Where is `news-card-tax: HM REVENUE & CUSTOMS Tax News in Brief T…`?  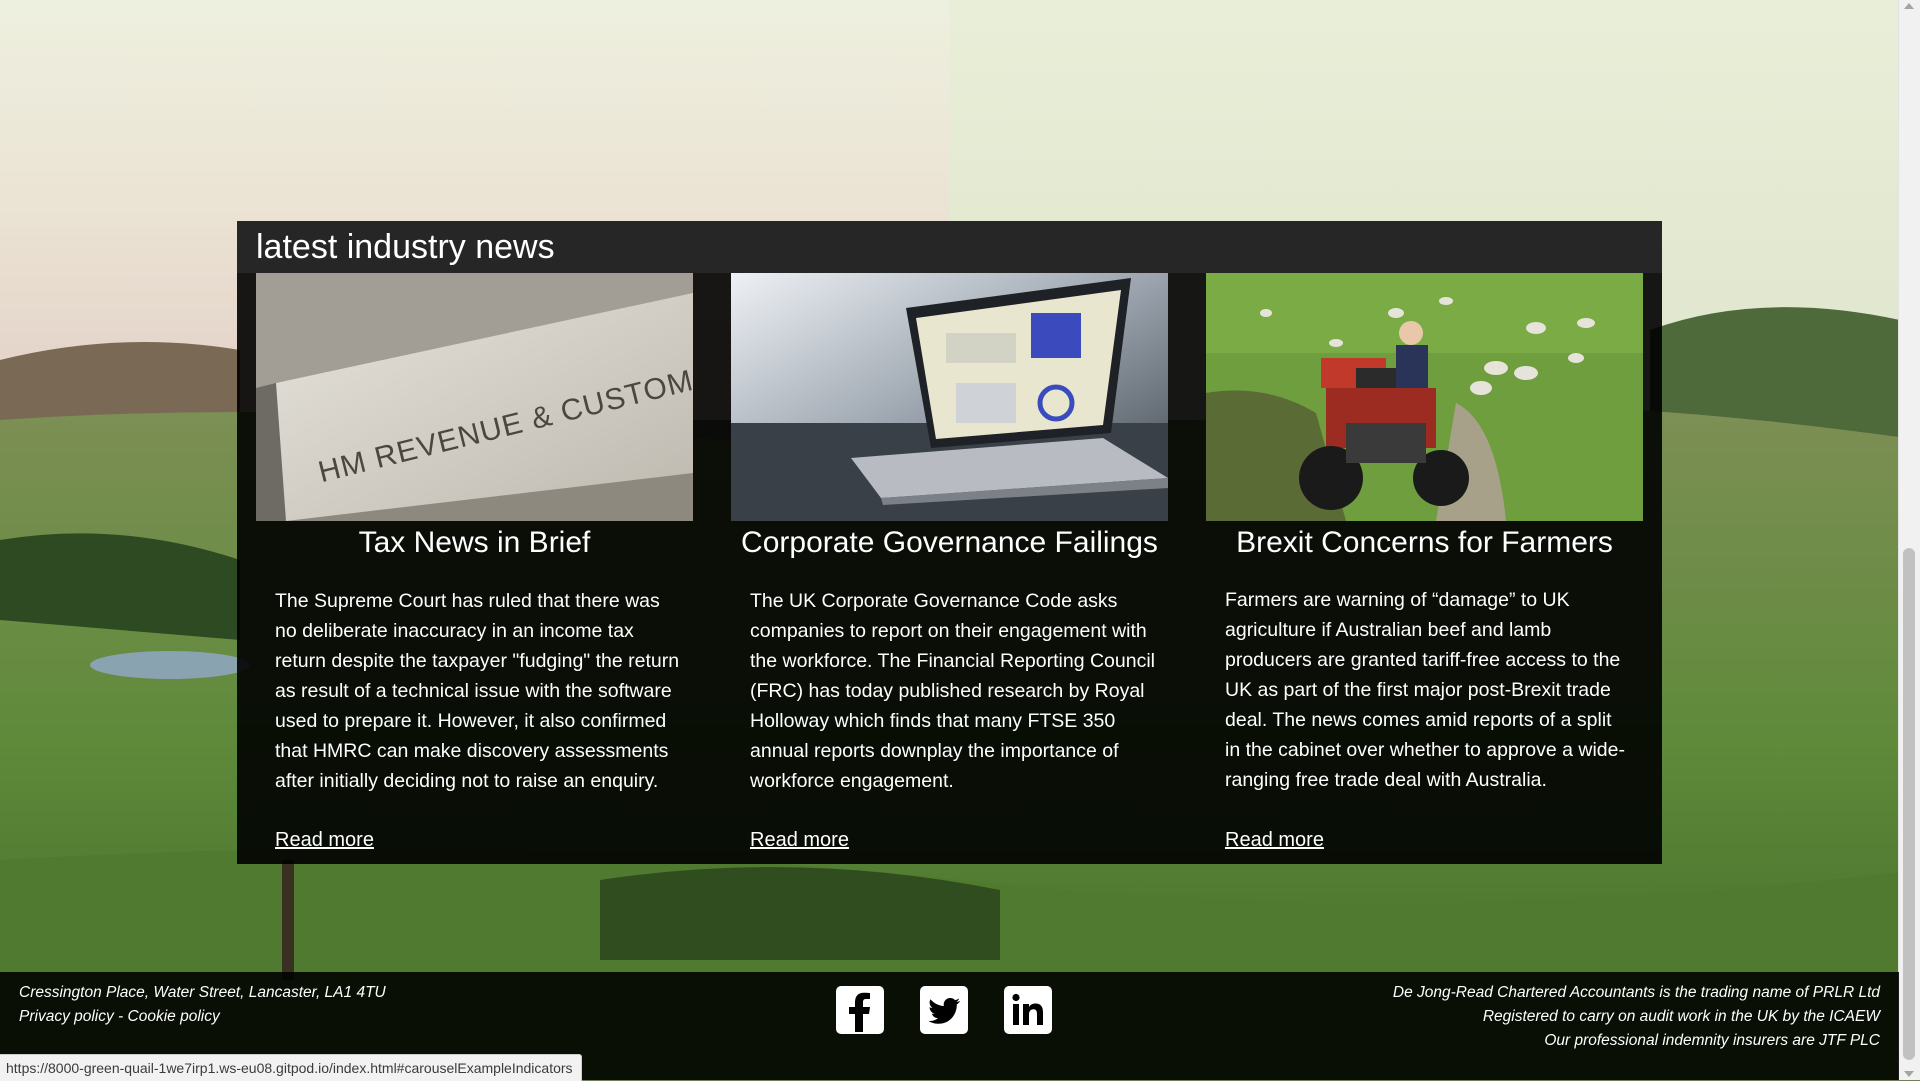 news-card-tax: HM REVENUE & CUSTOMS Tax News in Brief T… is located at coordinates (474, 568).